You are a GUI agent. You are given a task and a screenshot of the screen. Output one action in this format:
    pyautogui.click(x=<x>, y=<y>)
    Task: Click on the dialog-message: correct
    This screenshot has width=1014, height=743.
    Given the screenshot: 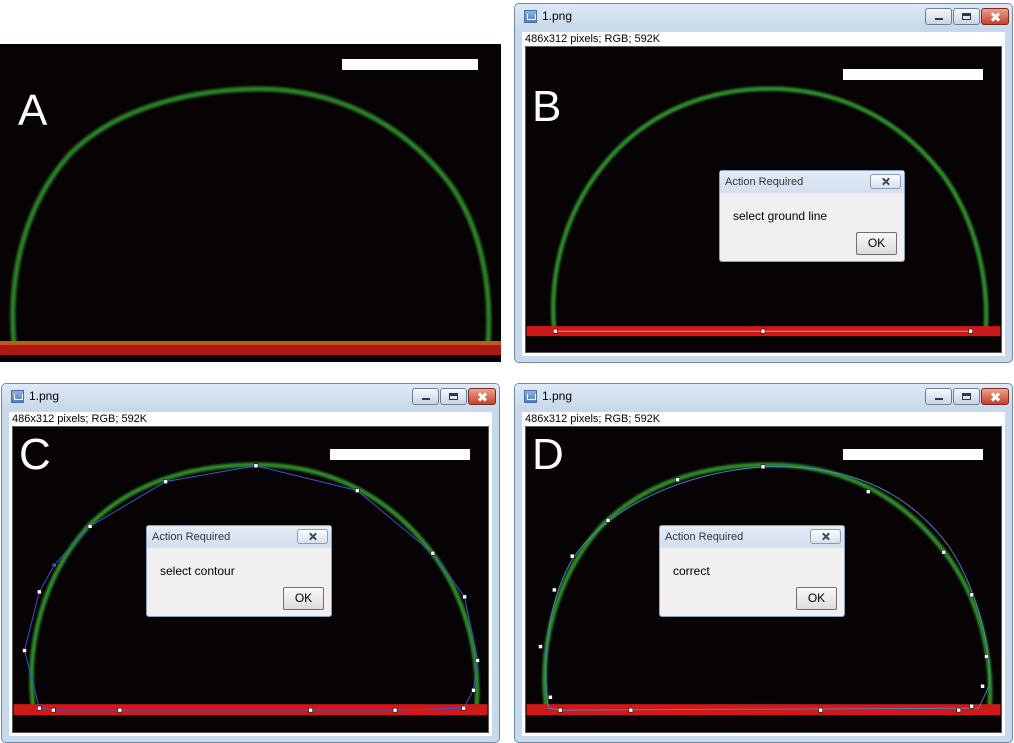 What is the action you would take?
    pyautogui.click(x=691, y=571)
    